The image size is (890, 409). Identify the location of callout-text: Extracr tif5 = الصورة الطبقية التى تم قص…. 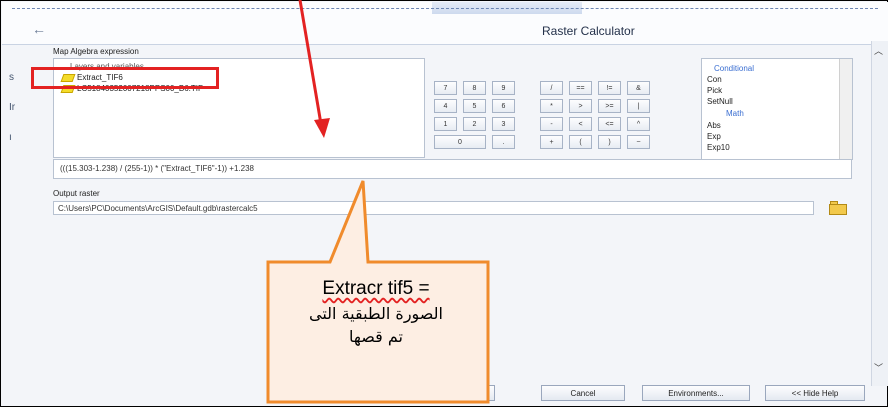
(376, 312).